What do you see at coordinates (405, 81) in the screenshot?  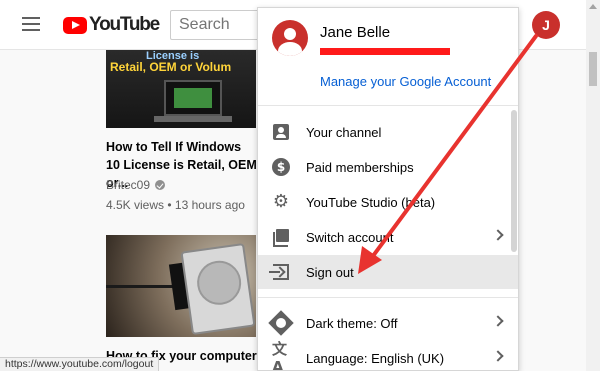 I see `manage-account-link: Manage your Google Account` at bounding box center [405, 81].